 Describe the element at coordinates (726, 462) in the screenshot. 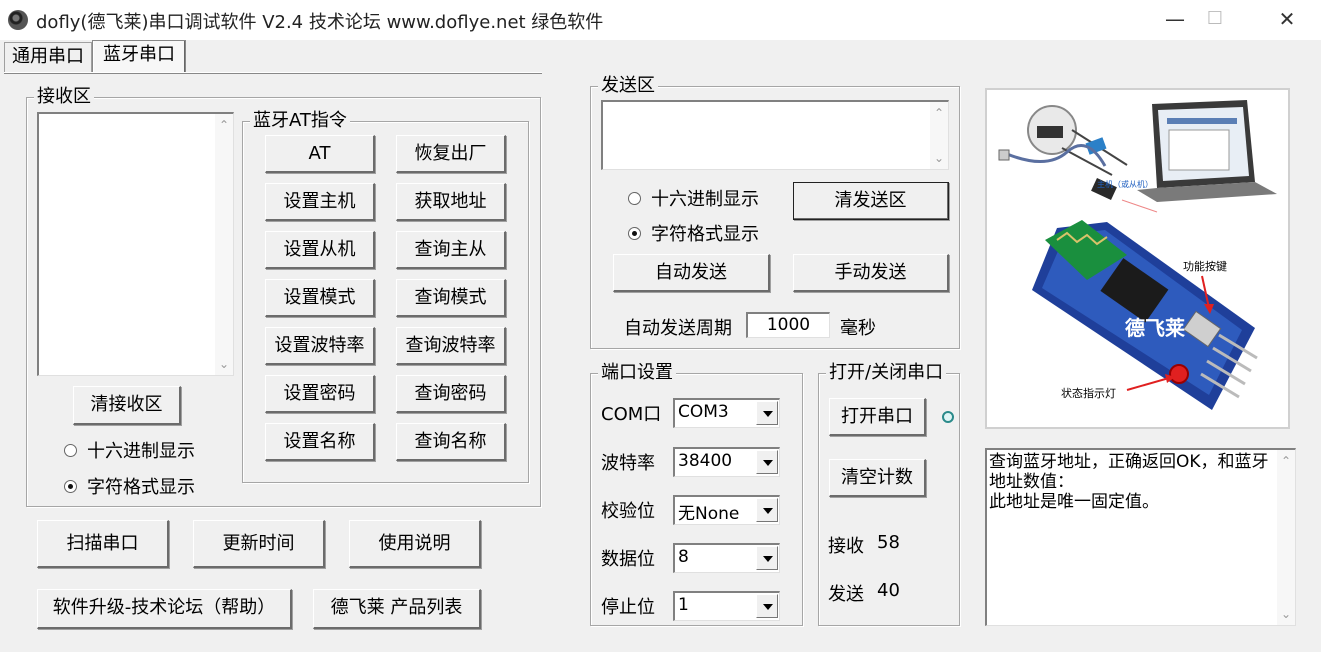

I see `baud-rate-select: 38400` at that location.